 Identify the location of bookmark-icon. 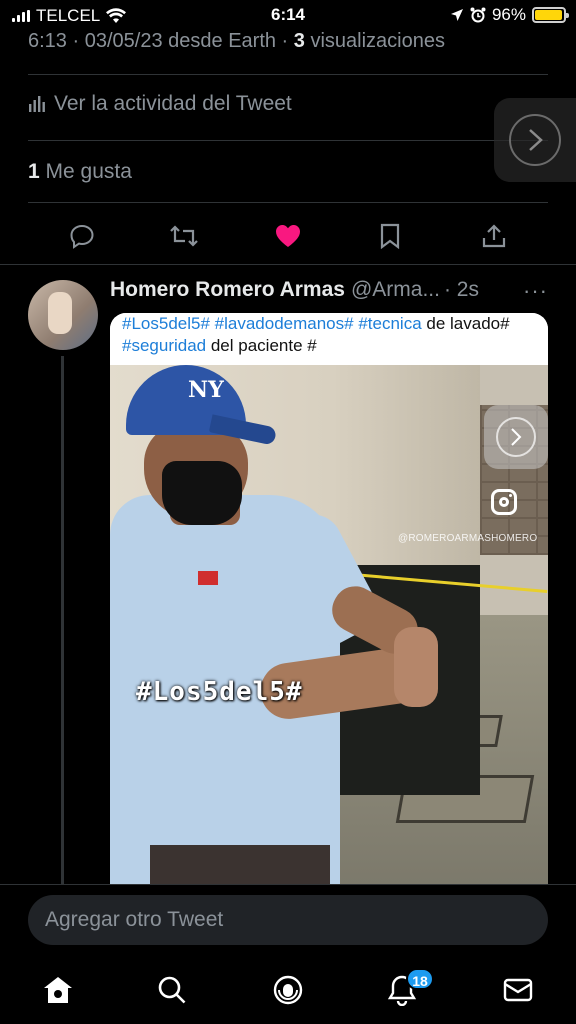
(390, 236).